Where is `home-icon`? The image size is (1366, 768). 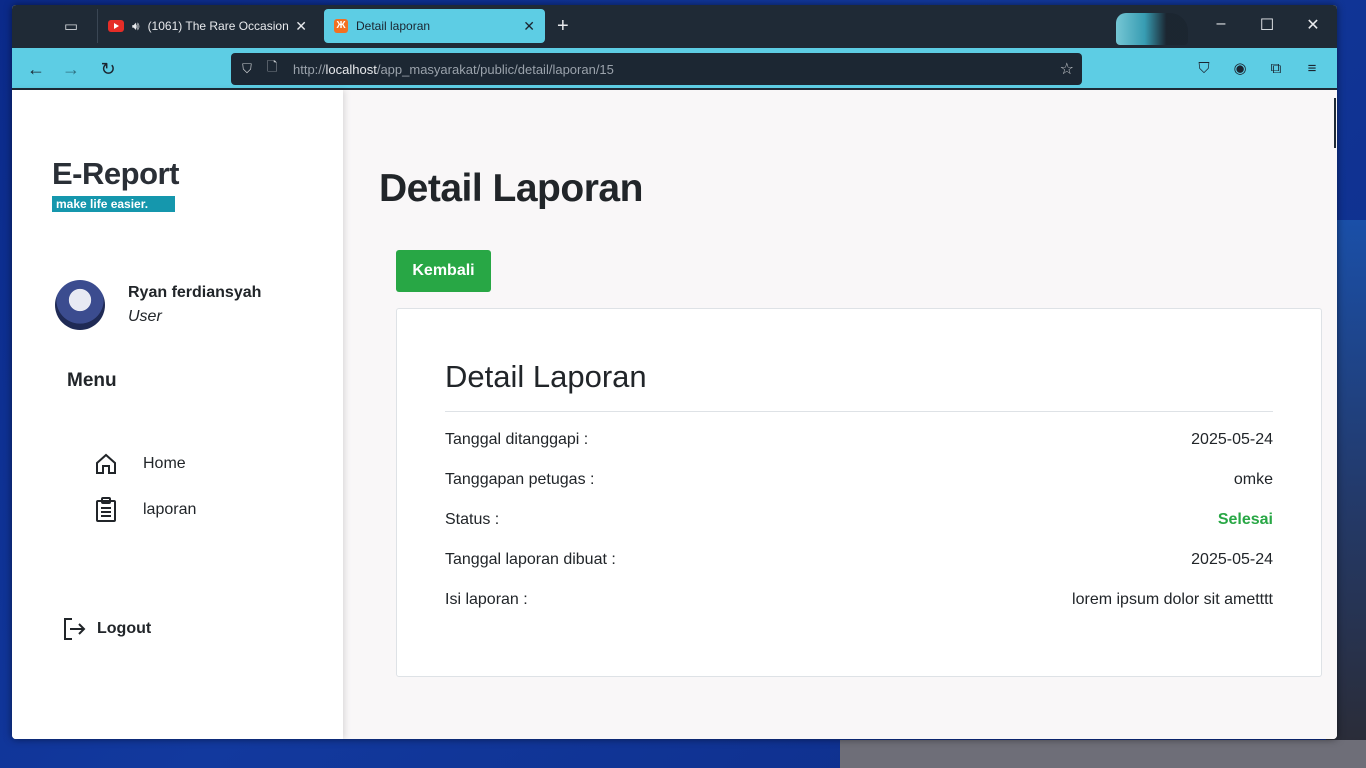
home-icon is located at coordinates (106, 464).